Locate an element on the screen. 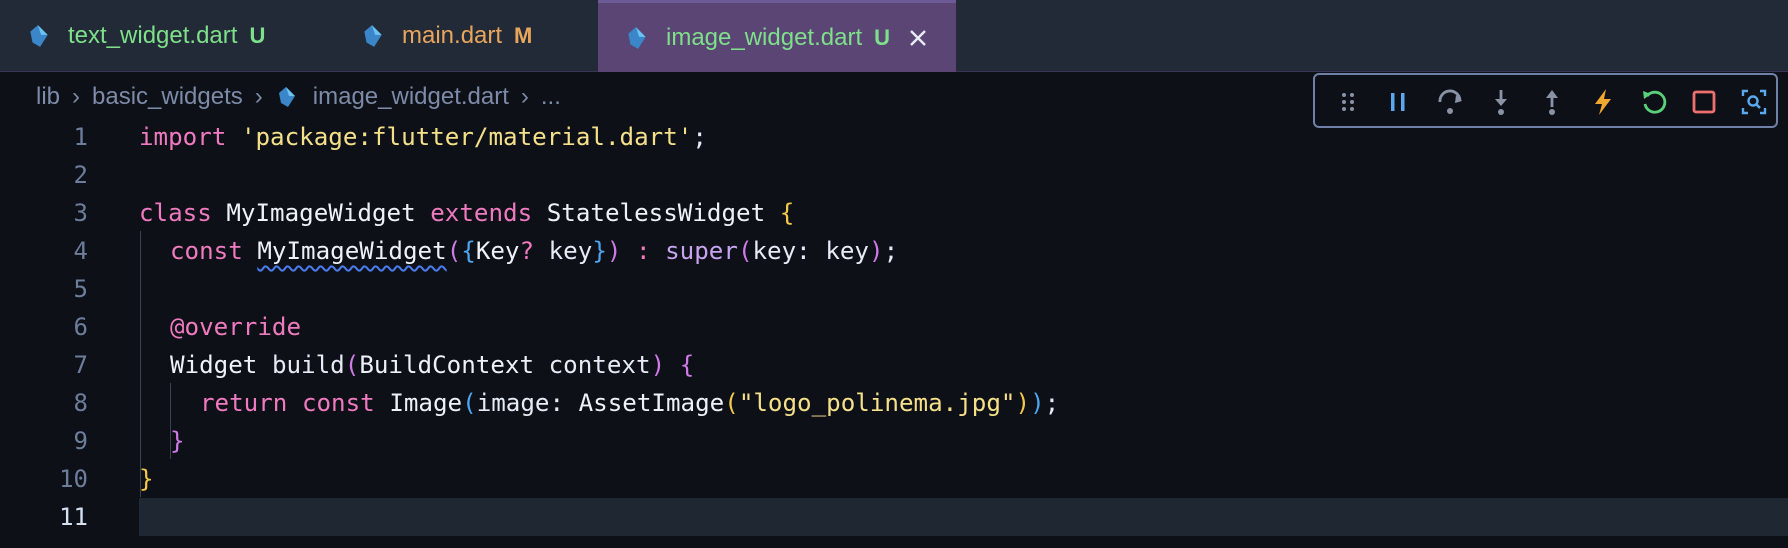 The width and height of the screenshot is (1788, 548). breadcrumb-item-basic-widgets: basic_widgets is located at coordinates (167, 97).